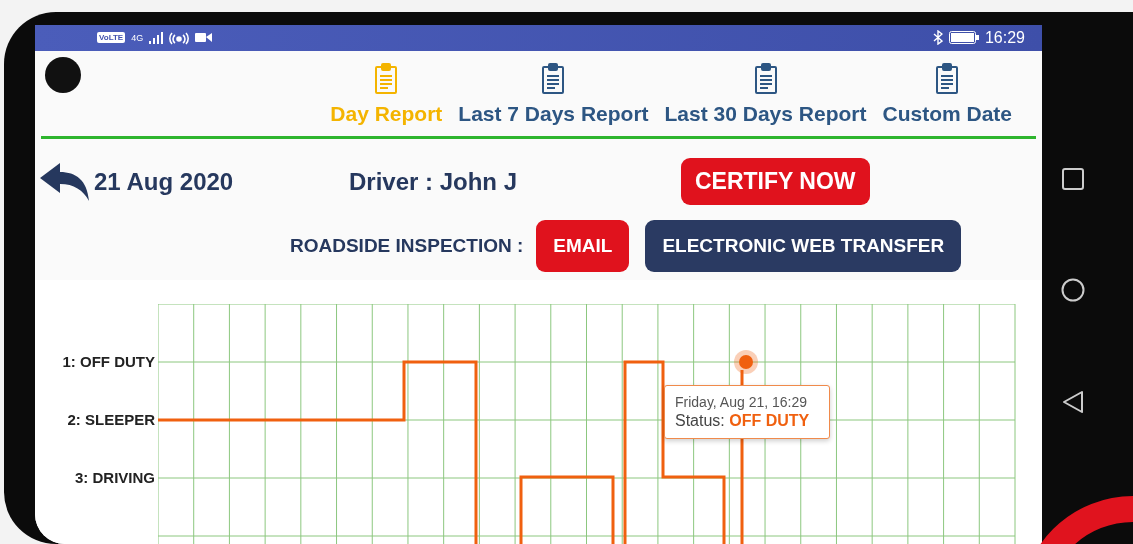 Image resolution: width=1133 pixels, height=544 pixels. I want to click on email-button: EMAIL, so click(583, 246).